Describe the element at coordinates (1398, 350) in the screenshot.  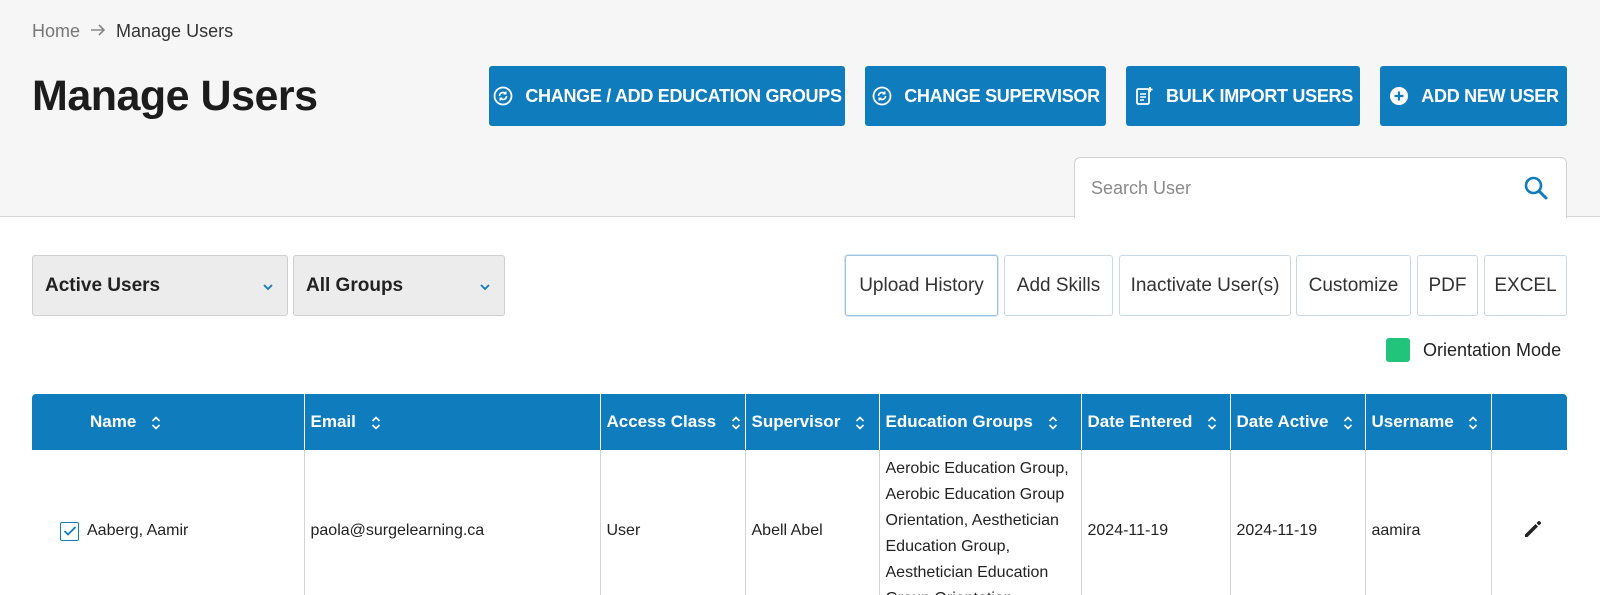
I see `orientation-mode-indicator` at that location.